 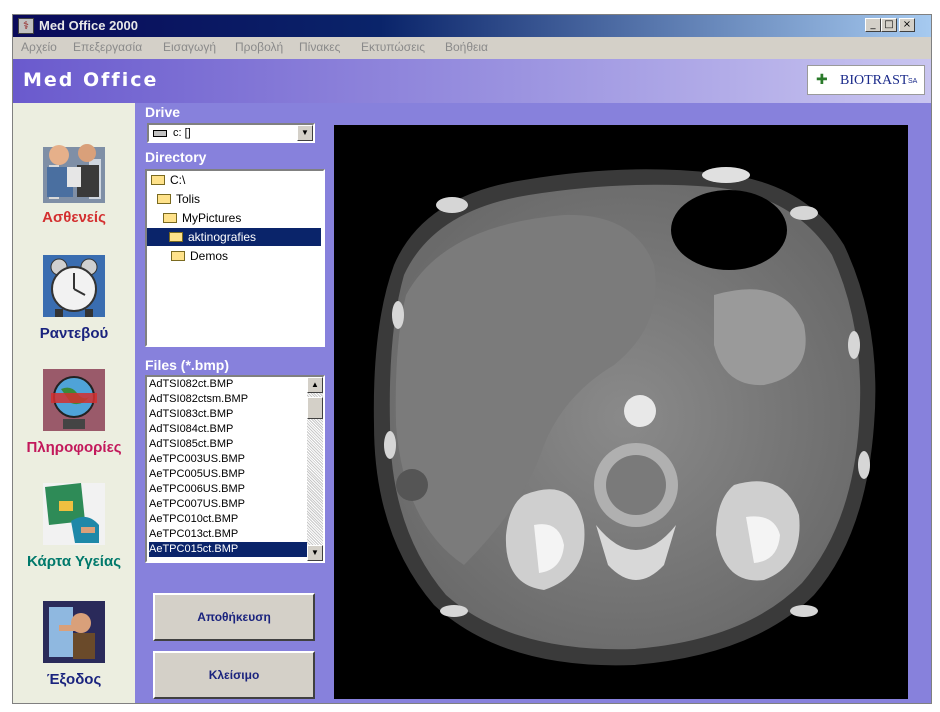 I want to click on nav-patients-label: Ασθενείς, so click(x=74, y=217).